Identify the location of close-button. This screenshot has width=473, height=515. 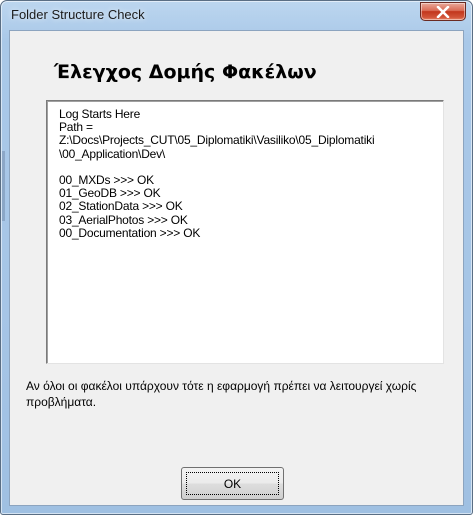
(443, 11).